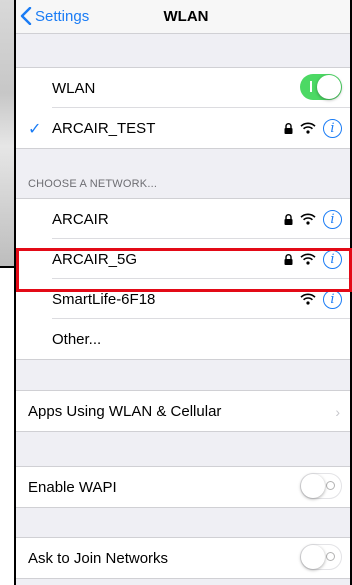  I want to click on wlan-label: WLAN, so click(74, 88).